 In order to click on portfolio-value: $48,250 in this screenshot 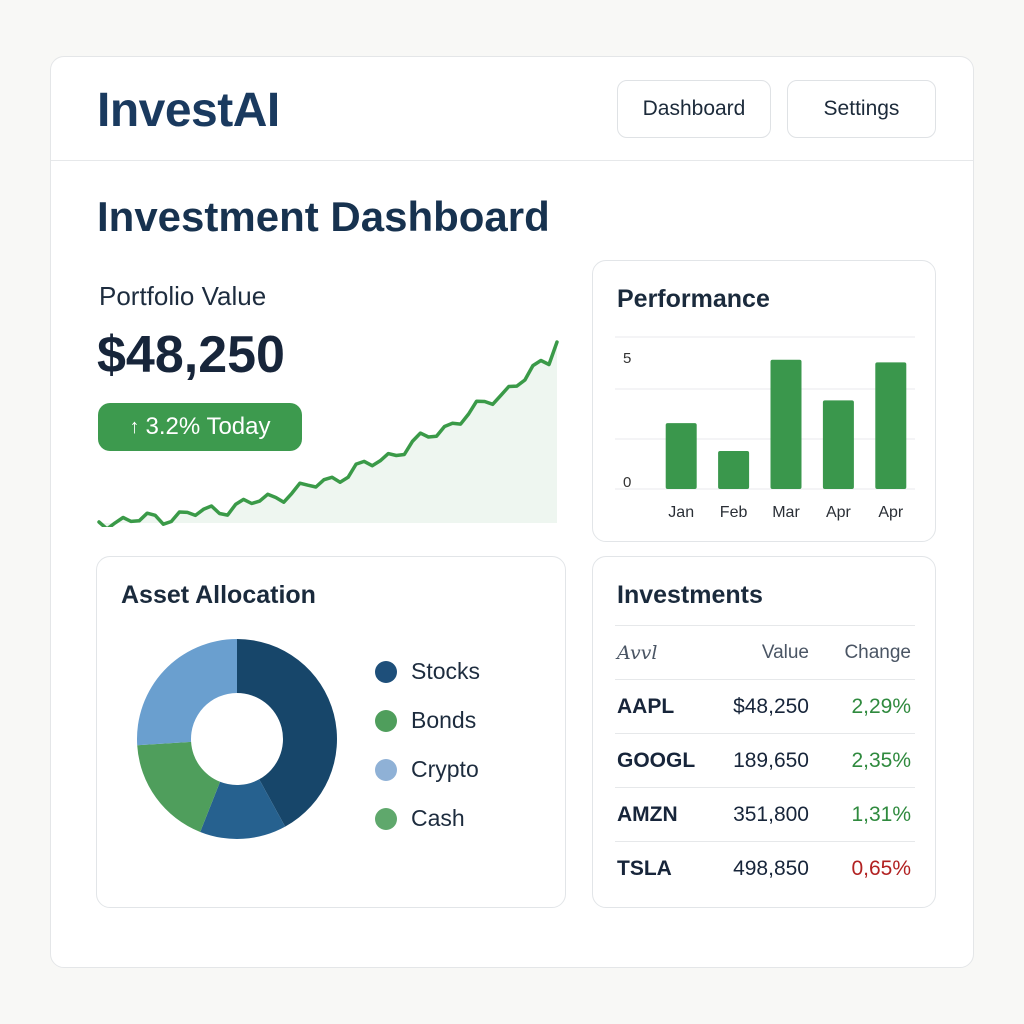, I will do `click(191, 355)`.